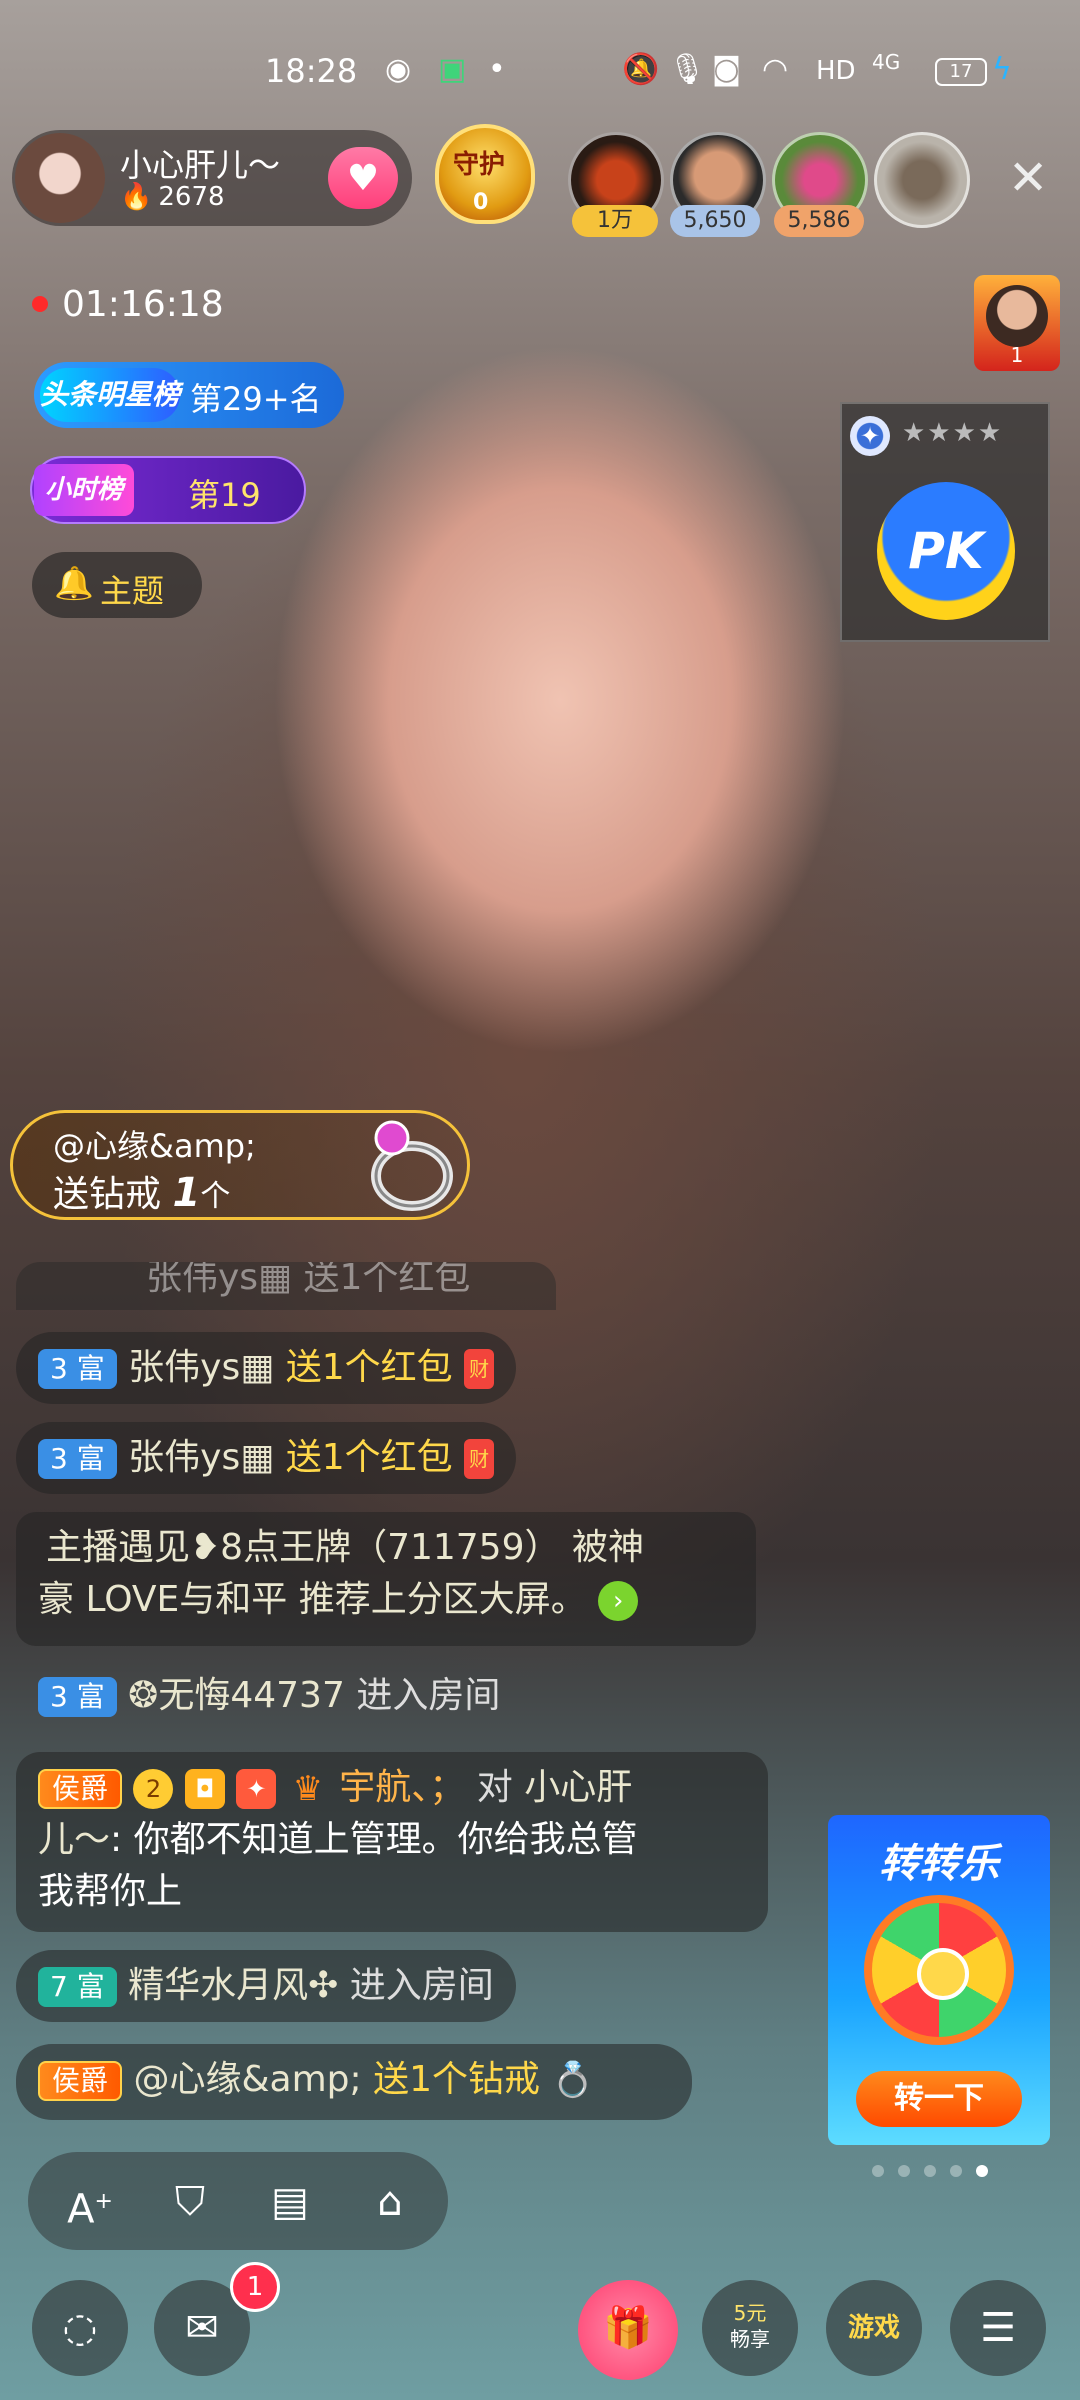 The image size is (1080, 2400). I want to click on chat-message: 侯爵 @心缘&amp; 送1个钻戒 💍, so click(354, 2082).